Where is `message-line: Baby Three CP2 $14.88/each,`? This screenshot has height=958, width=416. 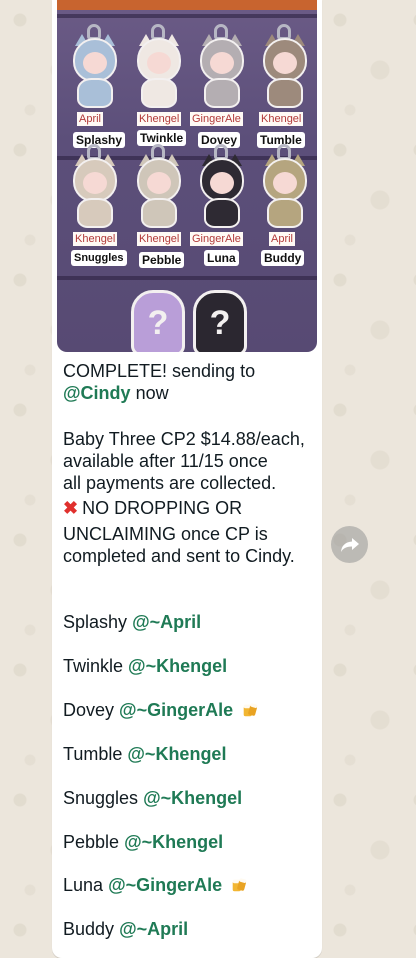
message-line: Baby Three CP2 $14.88/each, is located at coordinates (184, 439).